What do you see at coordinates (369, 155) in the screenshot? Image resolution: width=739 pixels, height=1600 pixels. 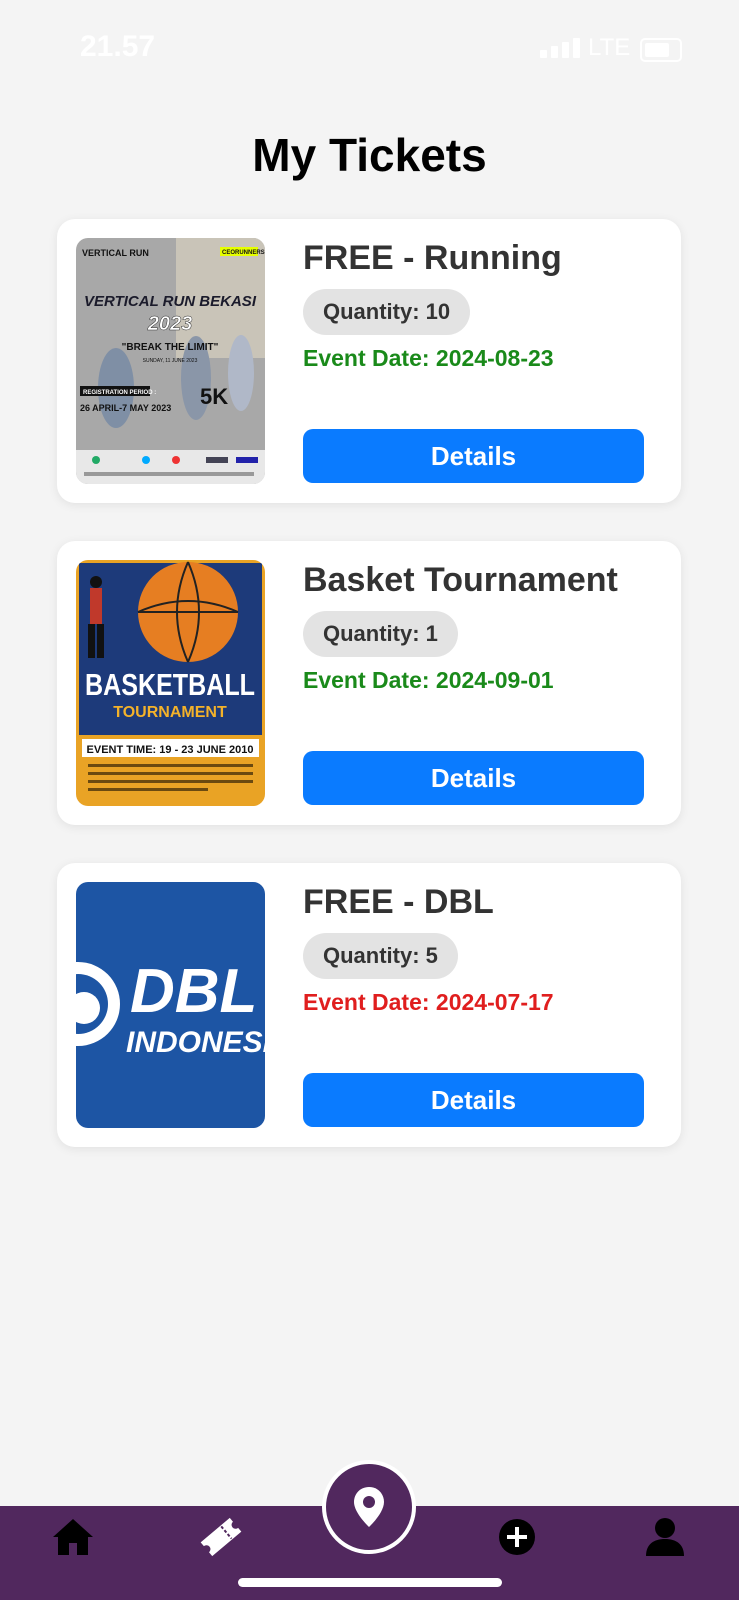 I see `page-title: My Tickets` at bounding box center [369, 155].